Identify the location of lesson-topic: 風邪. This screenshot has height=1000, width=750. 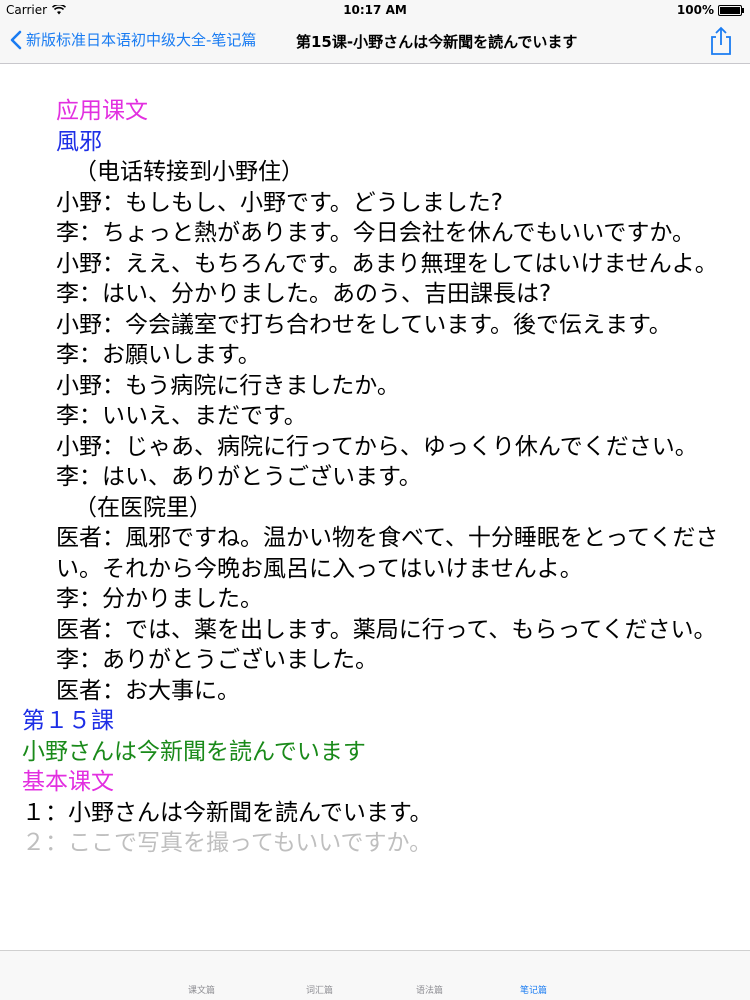
(79, 141).